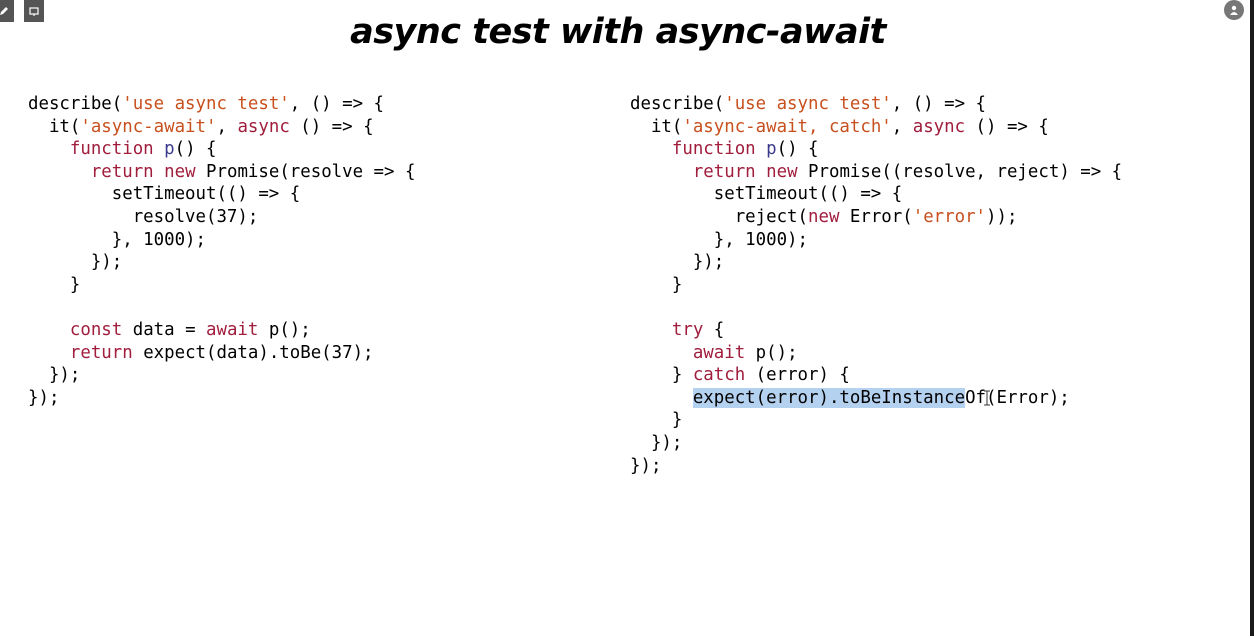 The height and width of the screenshot is (636, 1254). Describe the element at coordinates (787, 126) in the screenshot. I see `code-string: 'async-await, catch'` at that location.